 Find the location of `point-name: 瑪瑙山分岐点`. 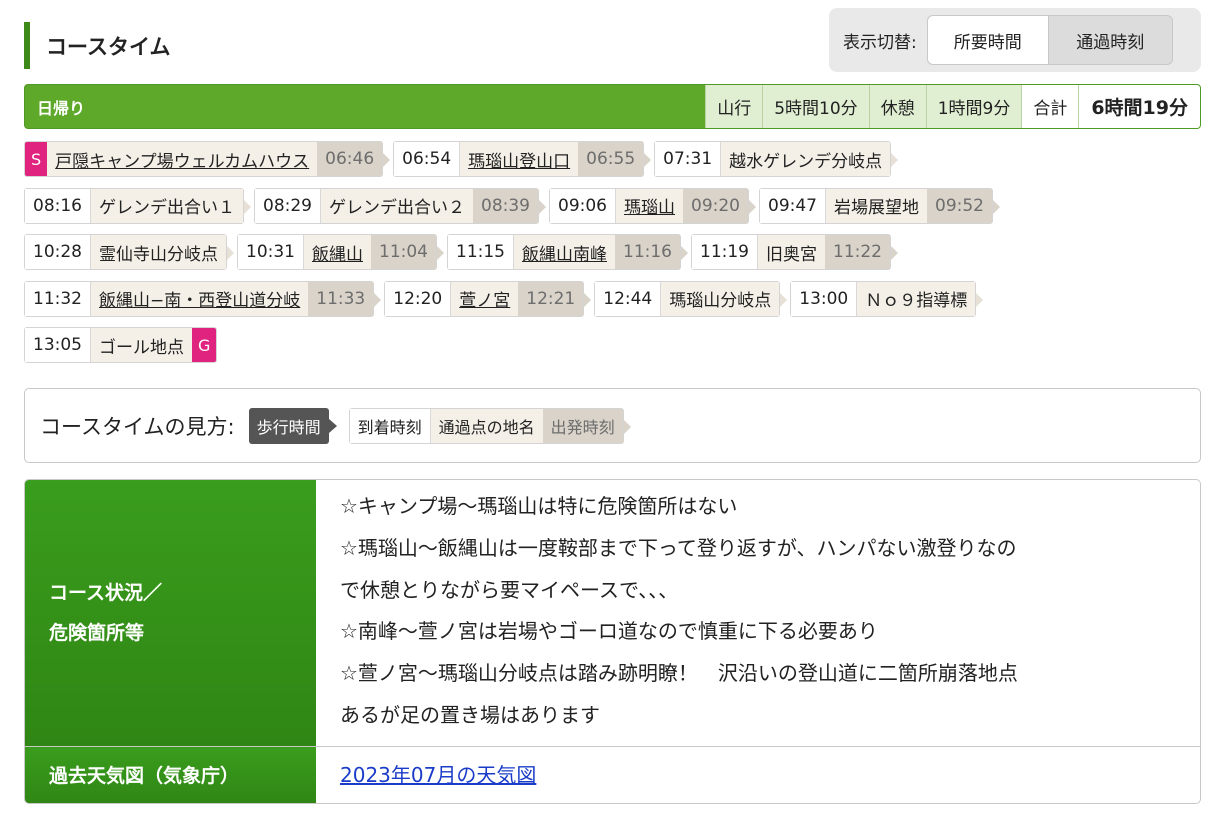

point-name: 瑪瑙山分岐点 is located at coordinates (720, 298).